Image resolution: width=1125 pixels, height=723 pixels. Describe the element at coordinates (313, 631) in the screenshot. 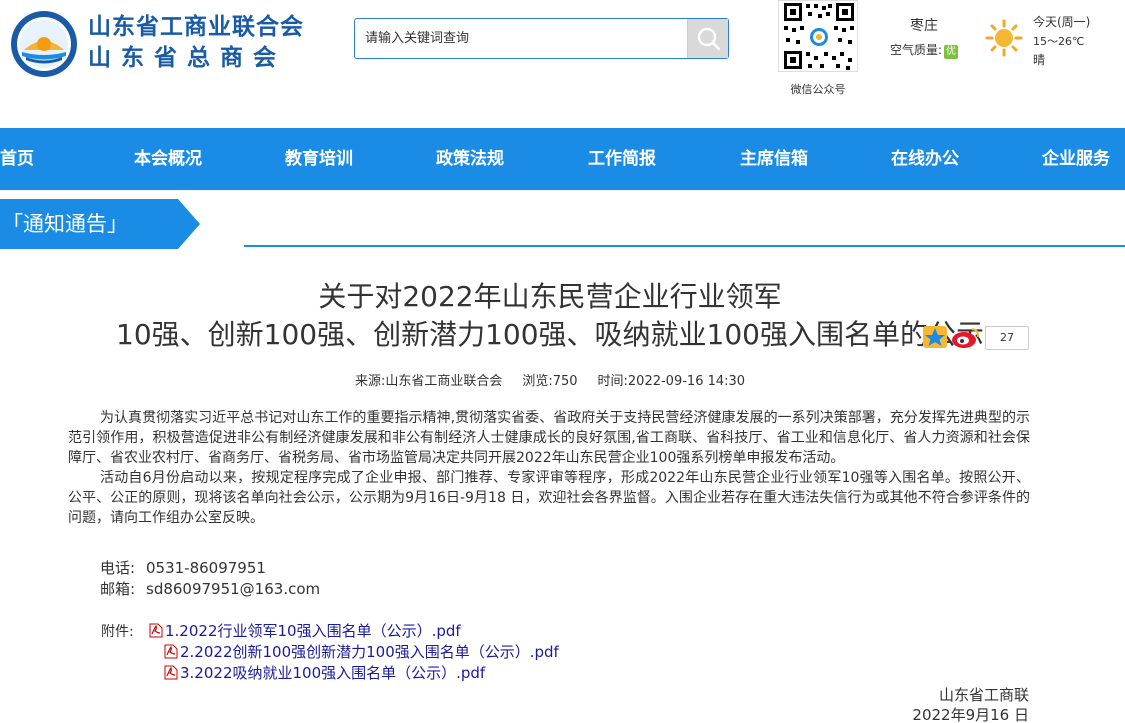

I see `attachment-label: 1.2022行业领军10强入围名单（公示）.pdf` at that location.